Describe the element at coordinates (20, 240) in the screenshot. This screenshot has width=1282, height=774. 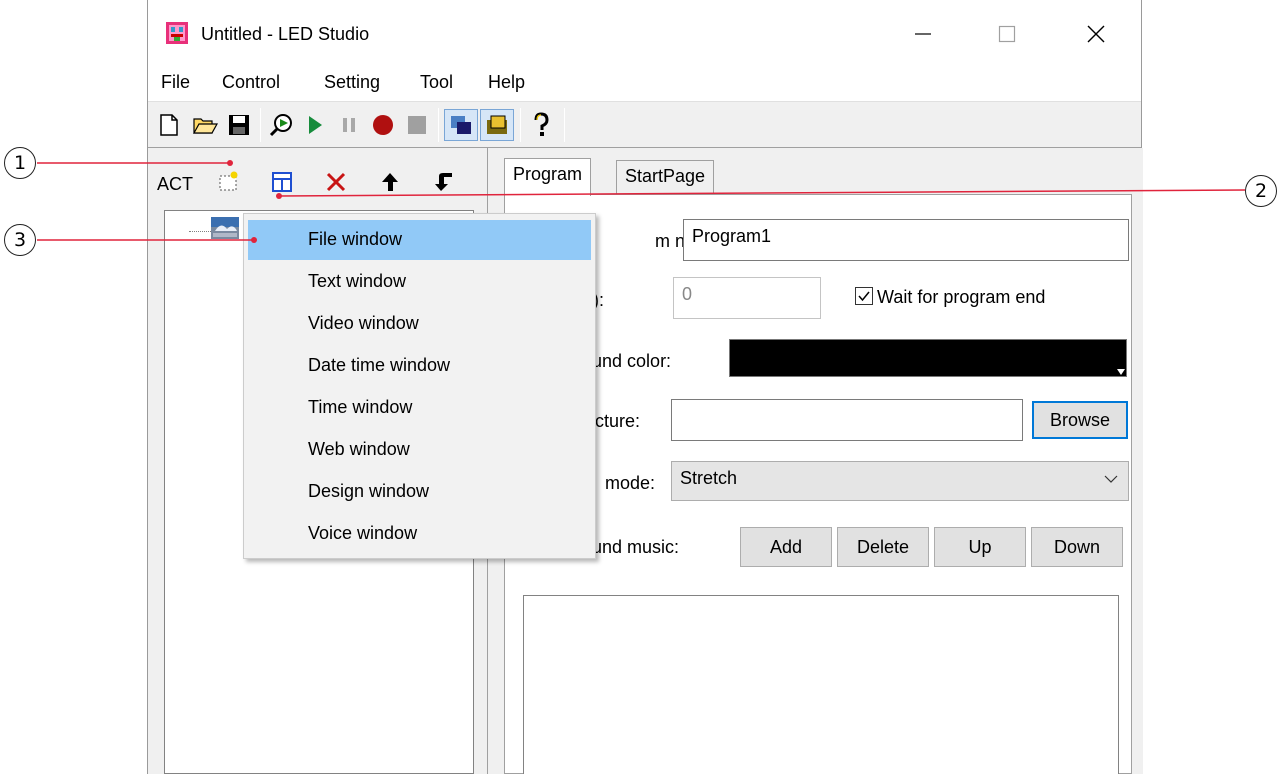
I see `callout-3: 3` at that location.